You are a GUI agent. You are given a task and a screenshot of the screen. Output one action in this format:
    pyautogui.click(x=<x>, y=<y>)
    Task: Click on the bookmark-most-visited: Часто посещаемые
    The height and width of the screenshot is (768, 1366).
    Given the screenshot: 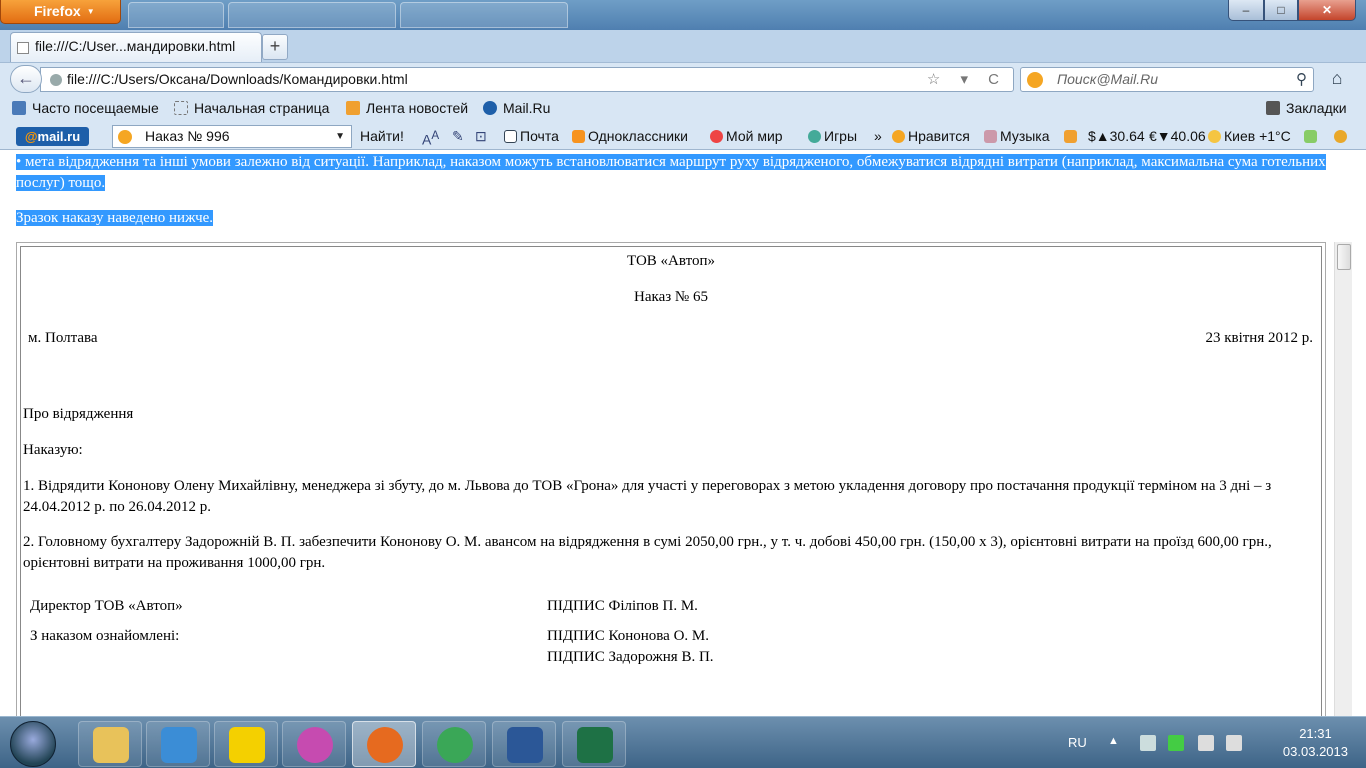 What is the action you would take?
    pyautogui.click(x=85, y=108)
    